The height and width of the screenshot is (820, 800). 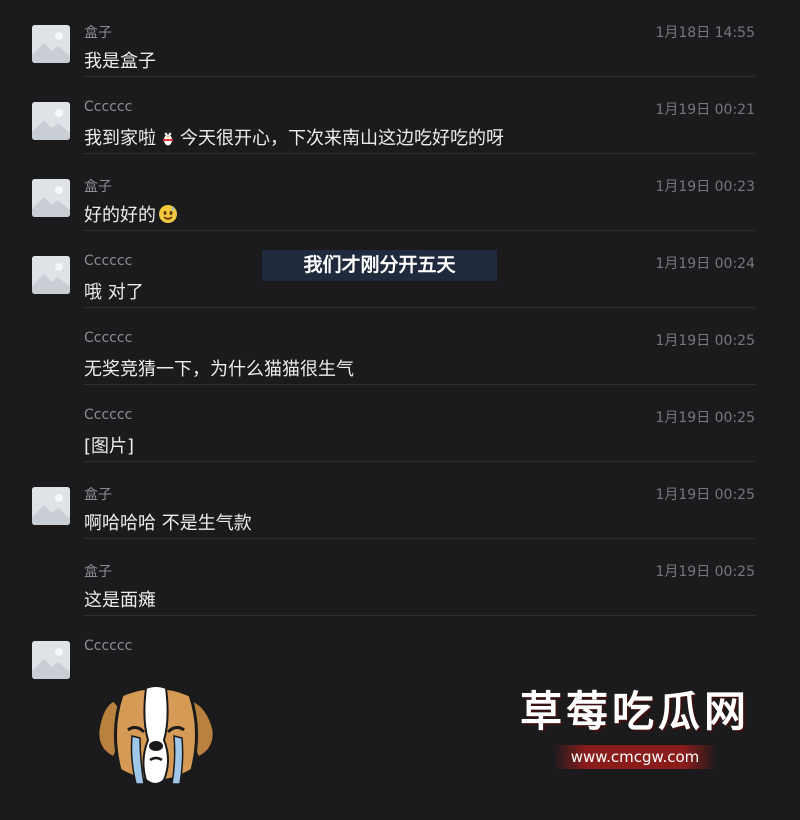 What do you see at coordinates (168, 214) in the screenshot?
I see `sweat-smile-emoji-icon` at bounding box center [168, 214].